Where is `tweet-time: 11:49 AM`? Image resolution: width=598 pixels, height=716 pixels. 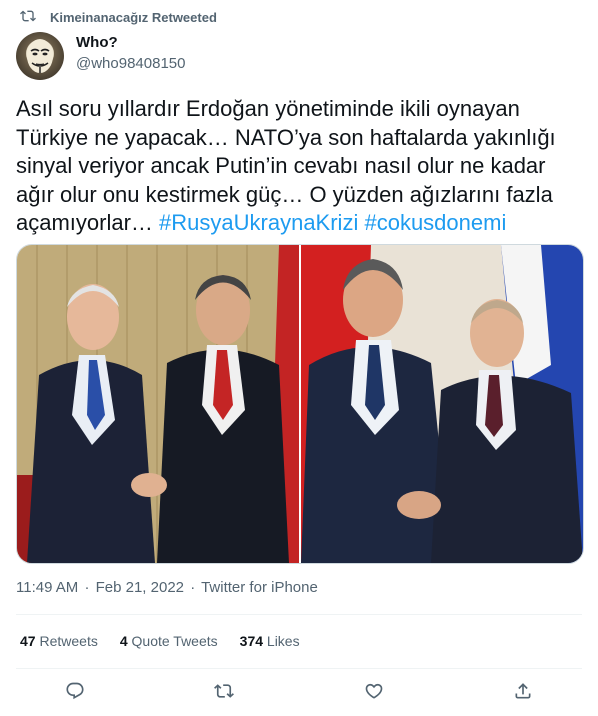
tweet-time: 11:49 AM is located at coordinates (47, 587).